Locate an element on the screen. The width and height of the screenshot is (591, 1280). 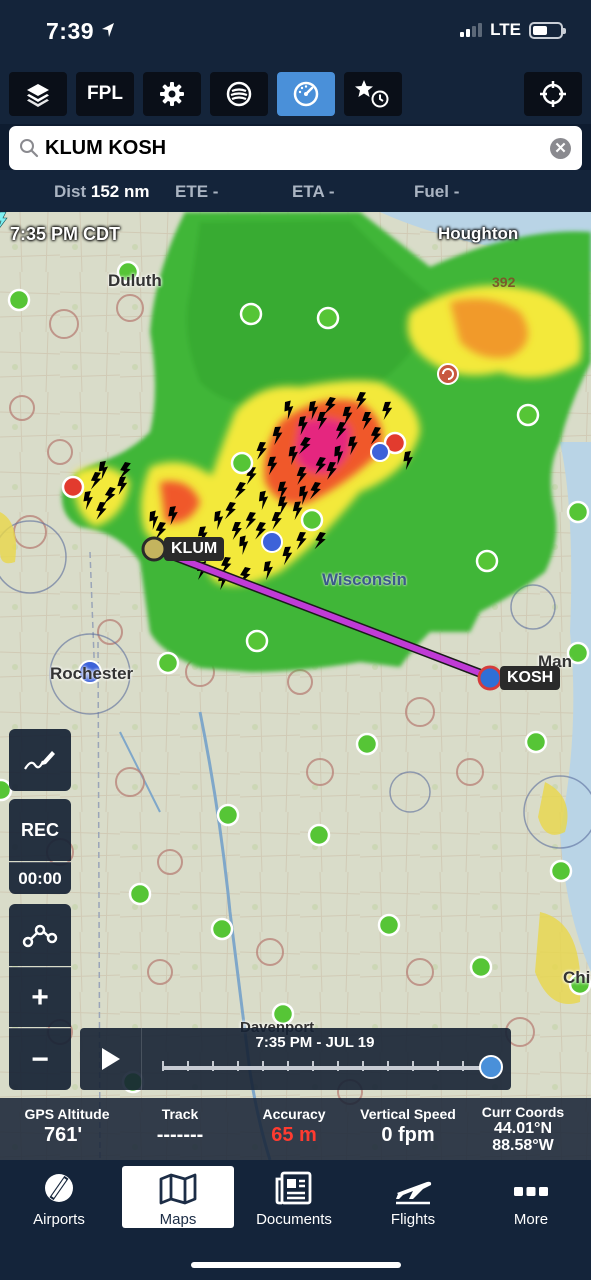
layers-icon is located at coordinates (38, 95).